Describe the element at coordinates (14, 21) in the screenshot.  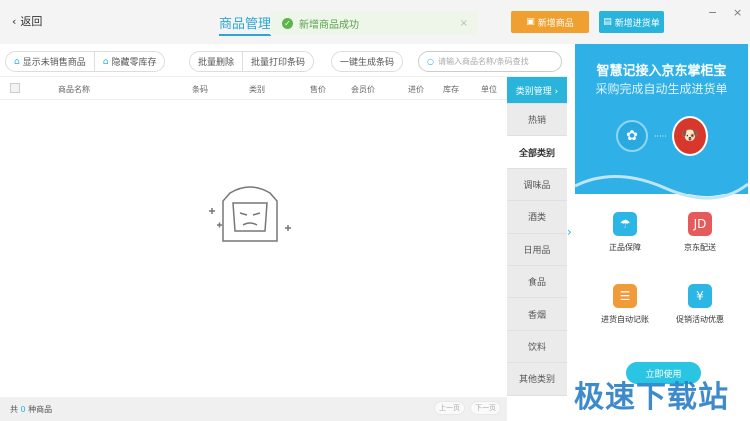
I see `chevron-left-icon: ‹` at that location.